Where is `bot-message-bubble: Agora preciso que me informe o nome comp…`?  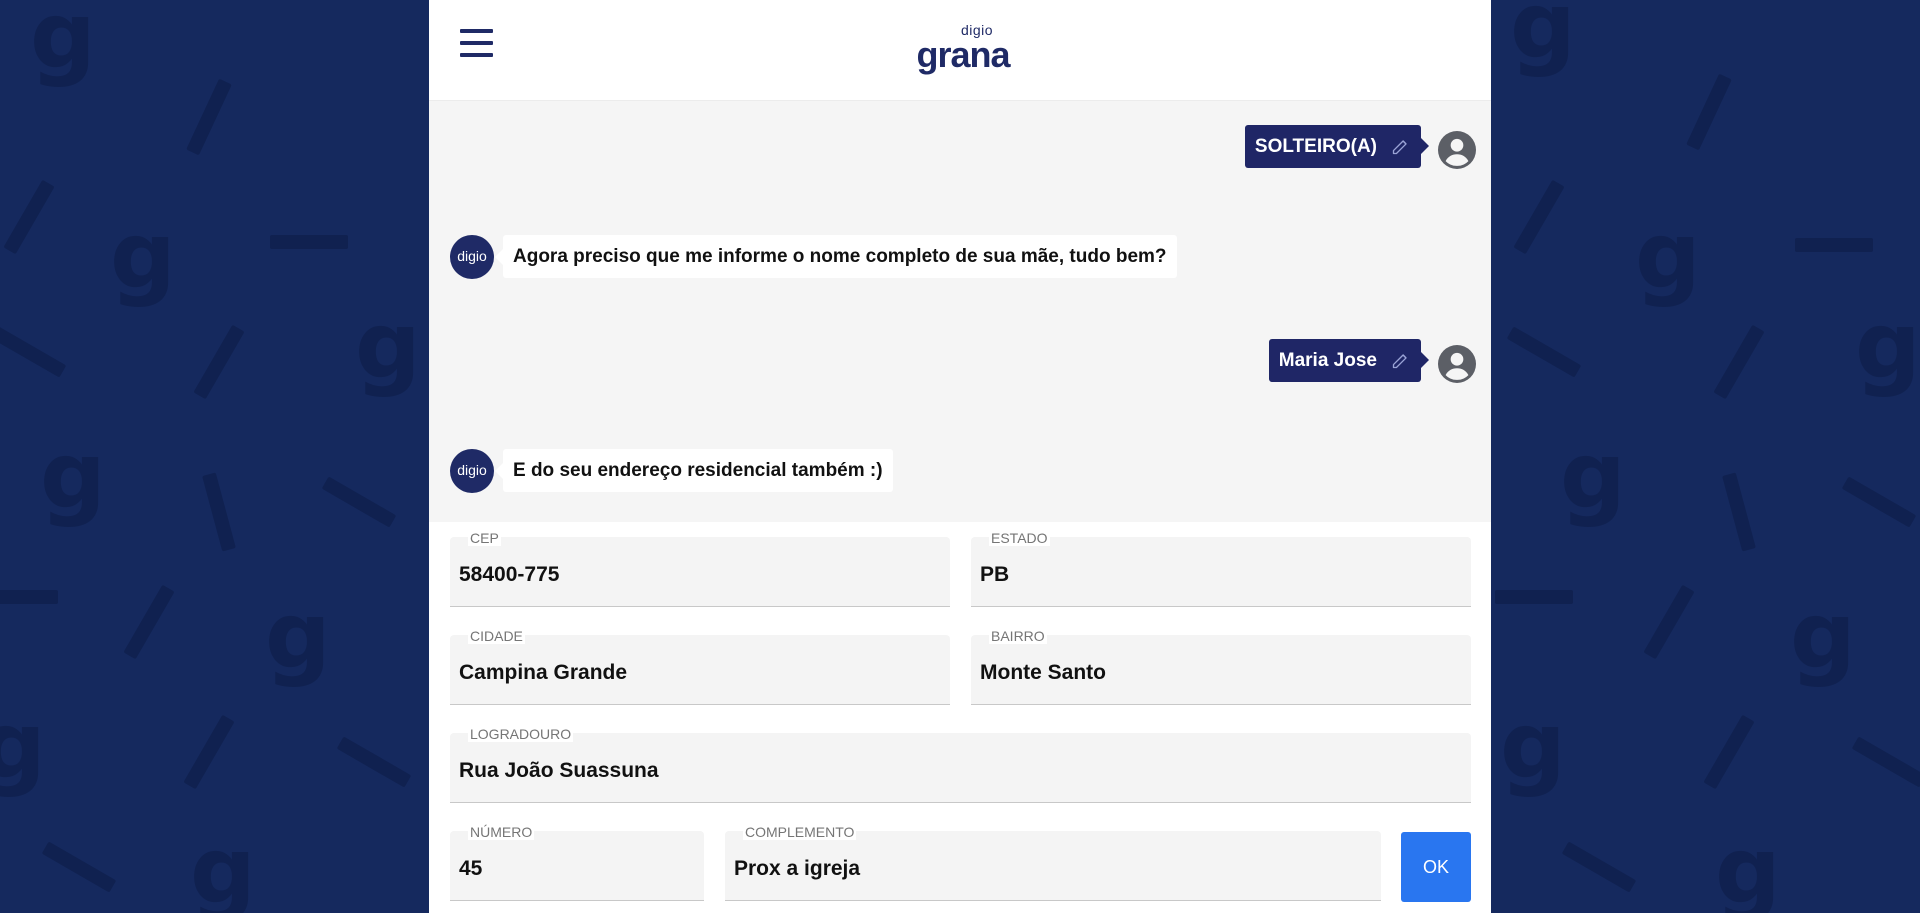 bot-message-bubble: Agora preciso que me informe o nome comp… is located at coordinates (836, 256).